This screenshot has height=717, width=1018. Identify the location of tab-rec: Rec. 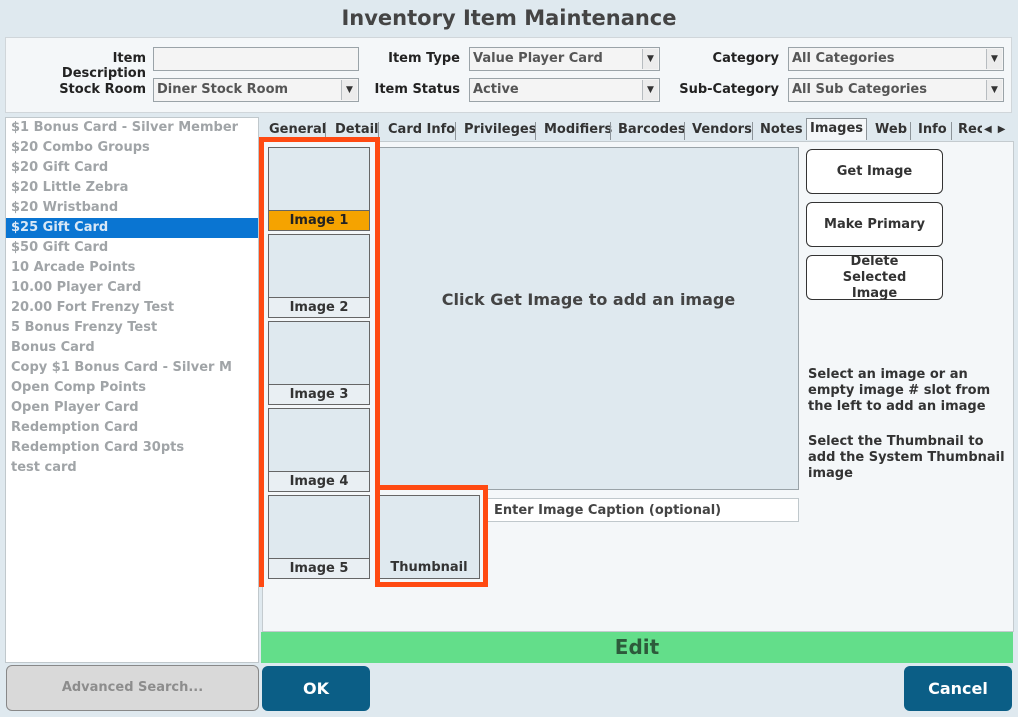
(970, 131).